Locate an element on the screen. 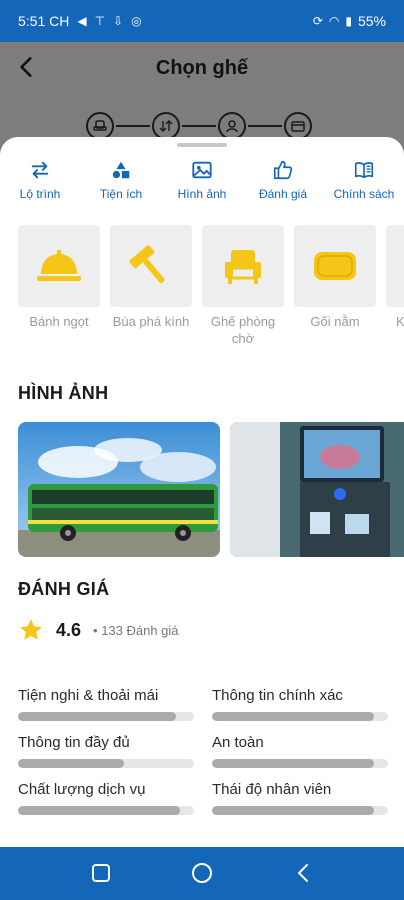  amenity-item: Búa phá kính is located at coordinates (151, 277).